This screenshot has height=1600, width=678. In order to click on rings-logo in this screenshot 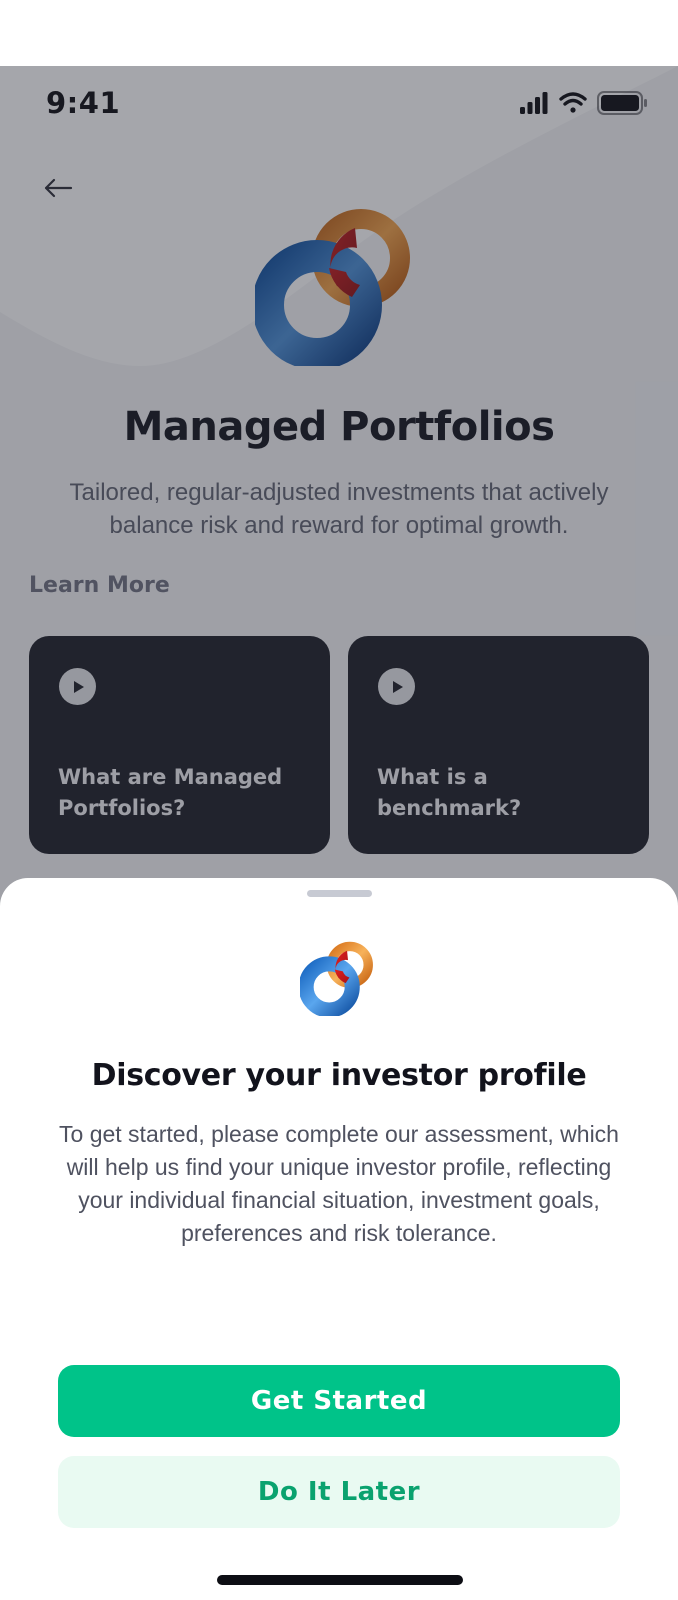, I will do `click(336, 978)`.